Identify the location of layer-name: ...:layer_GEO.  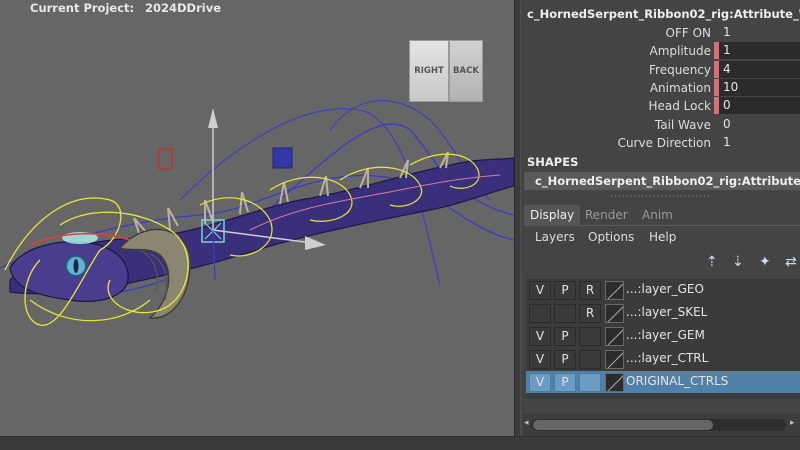
(665, 289).